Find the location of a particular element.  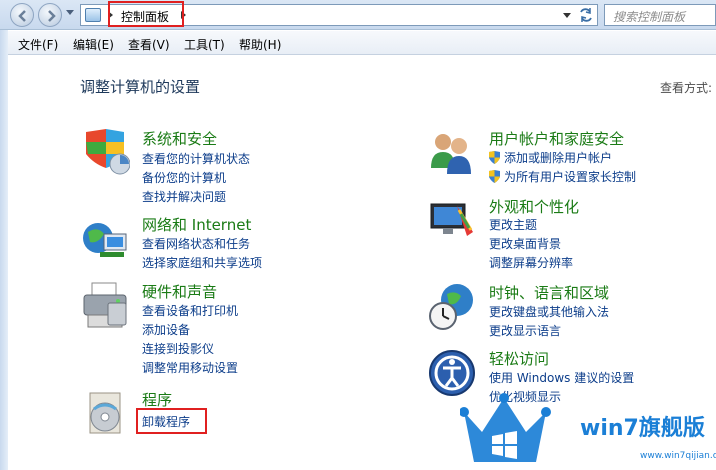

back-arrow-icon is located at coordinates (22, 16).